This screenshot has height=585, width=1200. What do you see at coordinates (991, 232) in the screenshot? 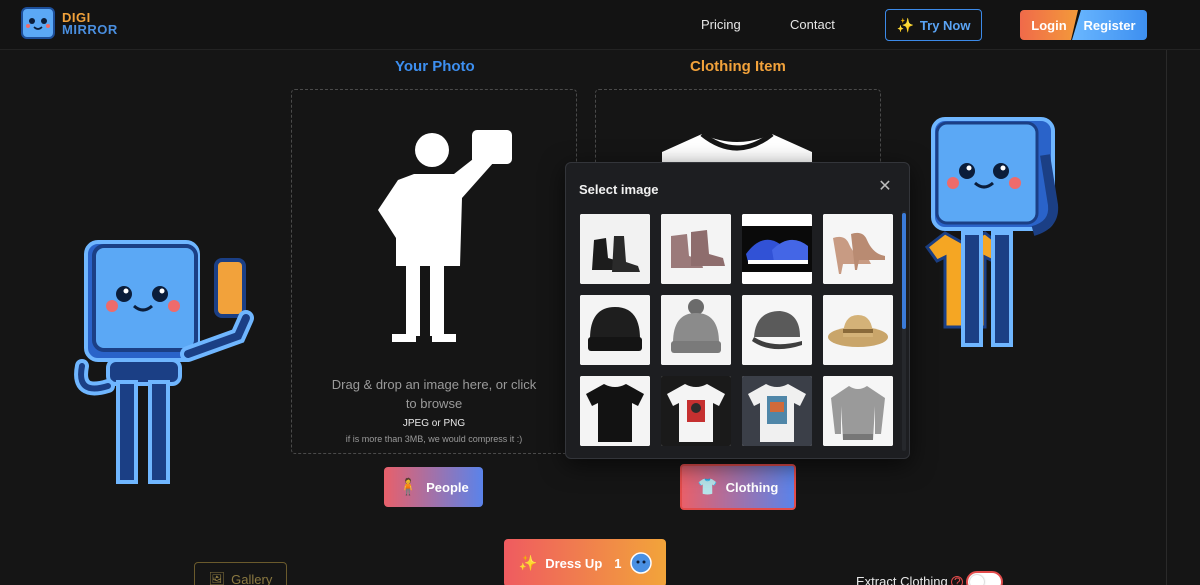
I see `mascot-holding-shirt-illustration` at bounding box center [991, 232].